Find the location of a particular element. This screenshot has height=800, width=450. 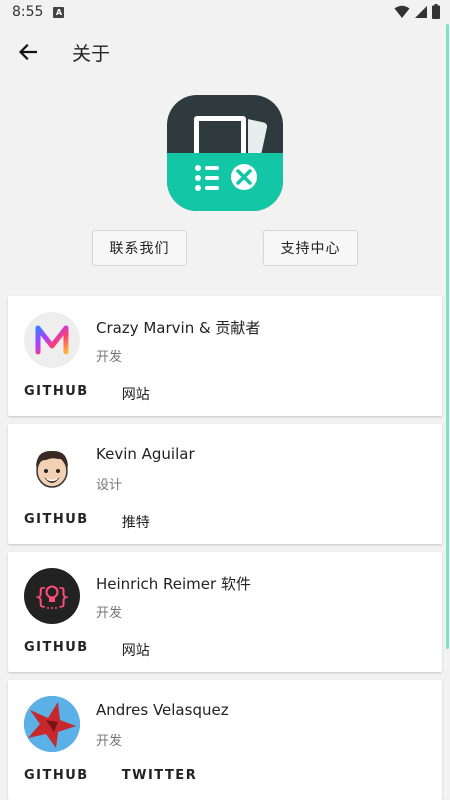

contributor-name: Andres Velasquez is located at coordinates (162, 710).